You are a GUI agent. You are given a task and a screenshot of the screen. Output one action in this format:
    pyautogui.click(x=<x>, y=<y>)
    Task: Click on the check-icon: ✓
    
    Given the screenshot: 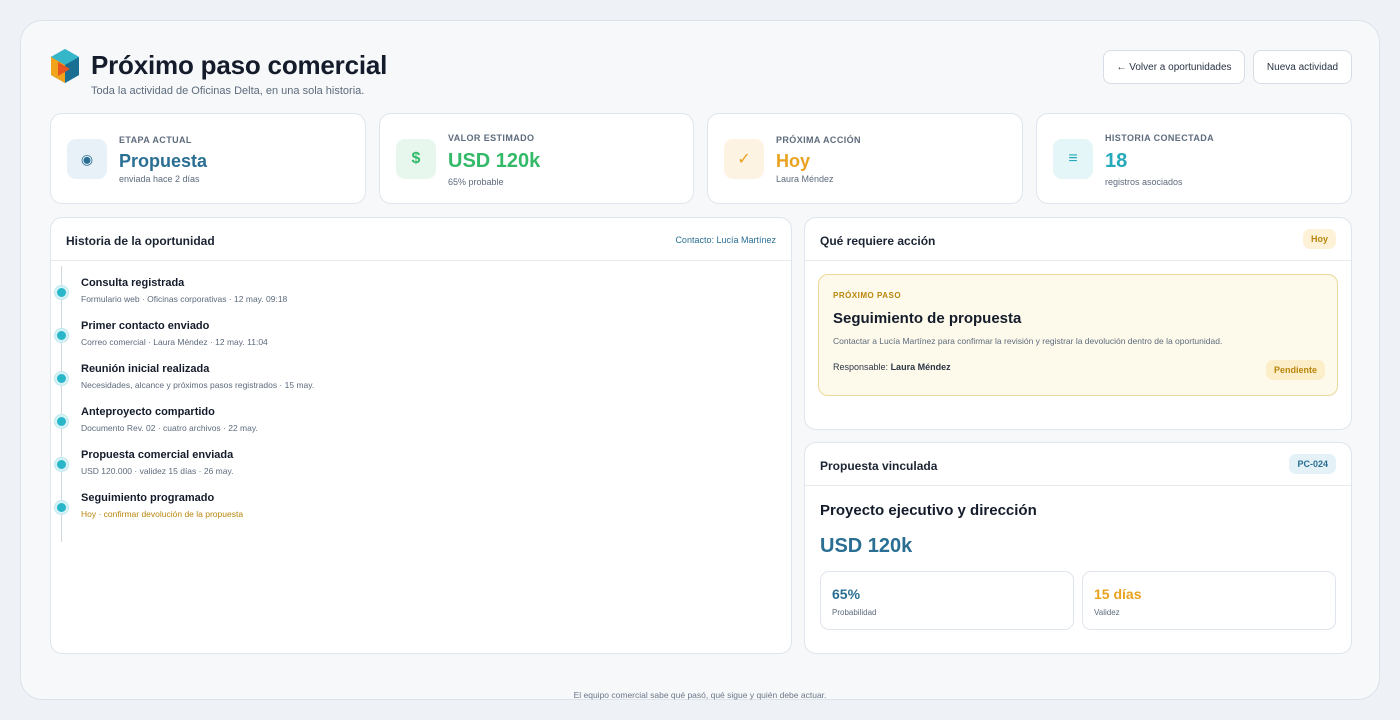 What is the action you would take?
    pyautogui.click(x=744, y=159)
    